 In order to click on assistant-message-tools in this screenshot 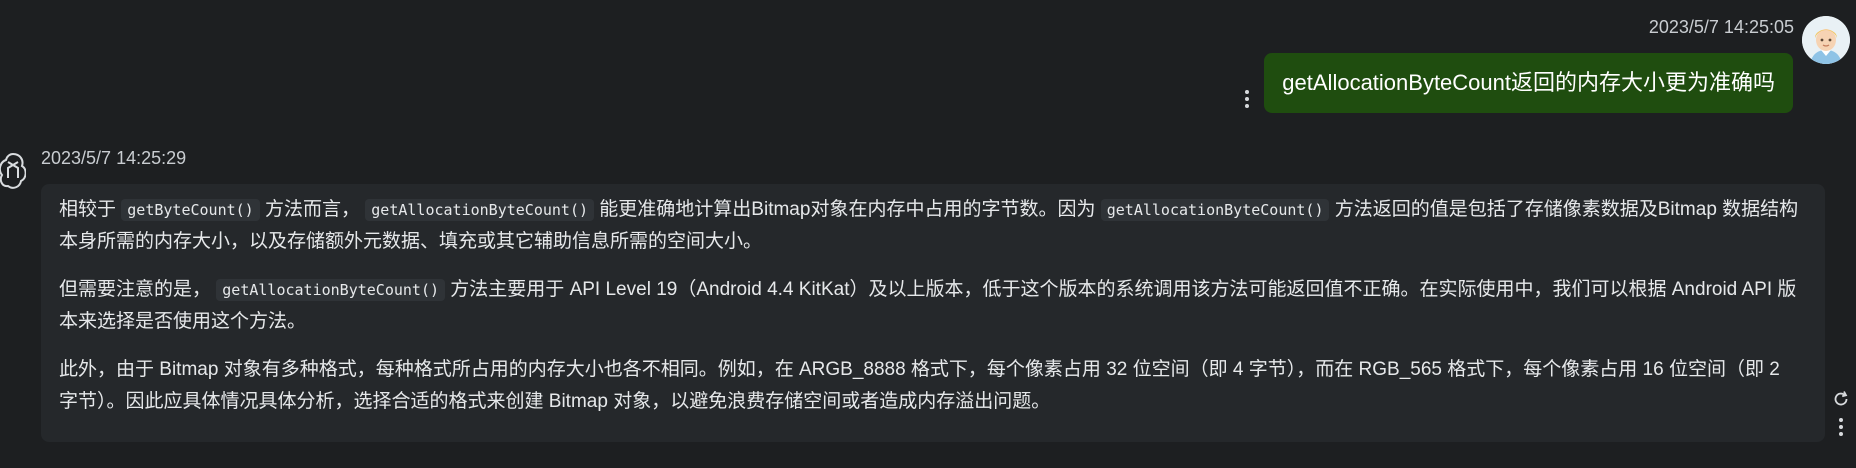, I will do `click(1841, 416)`.